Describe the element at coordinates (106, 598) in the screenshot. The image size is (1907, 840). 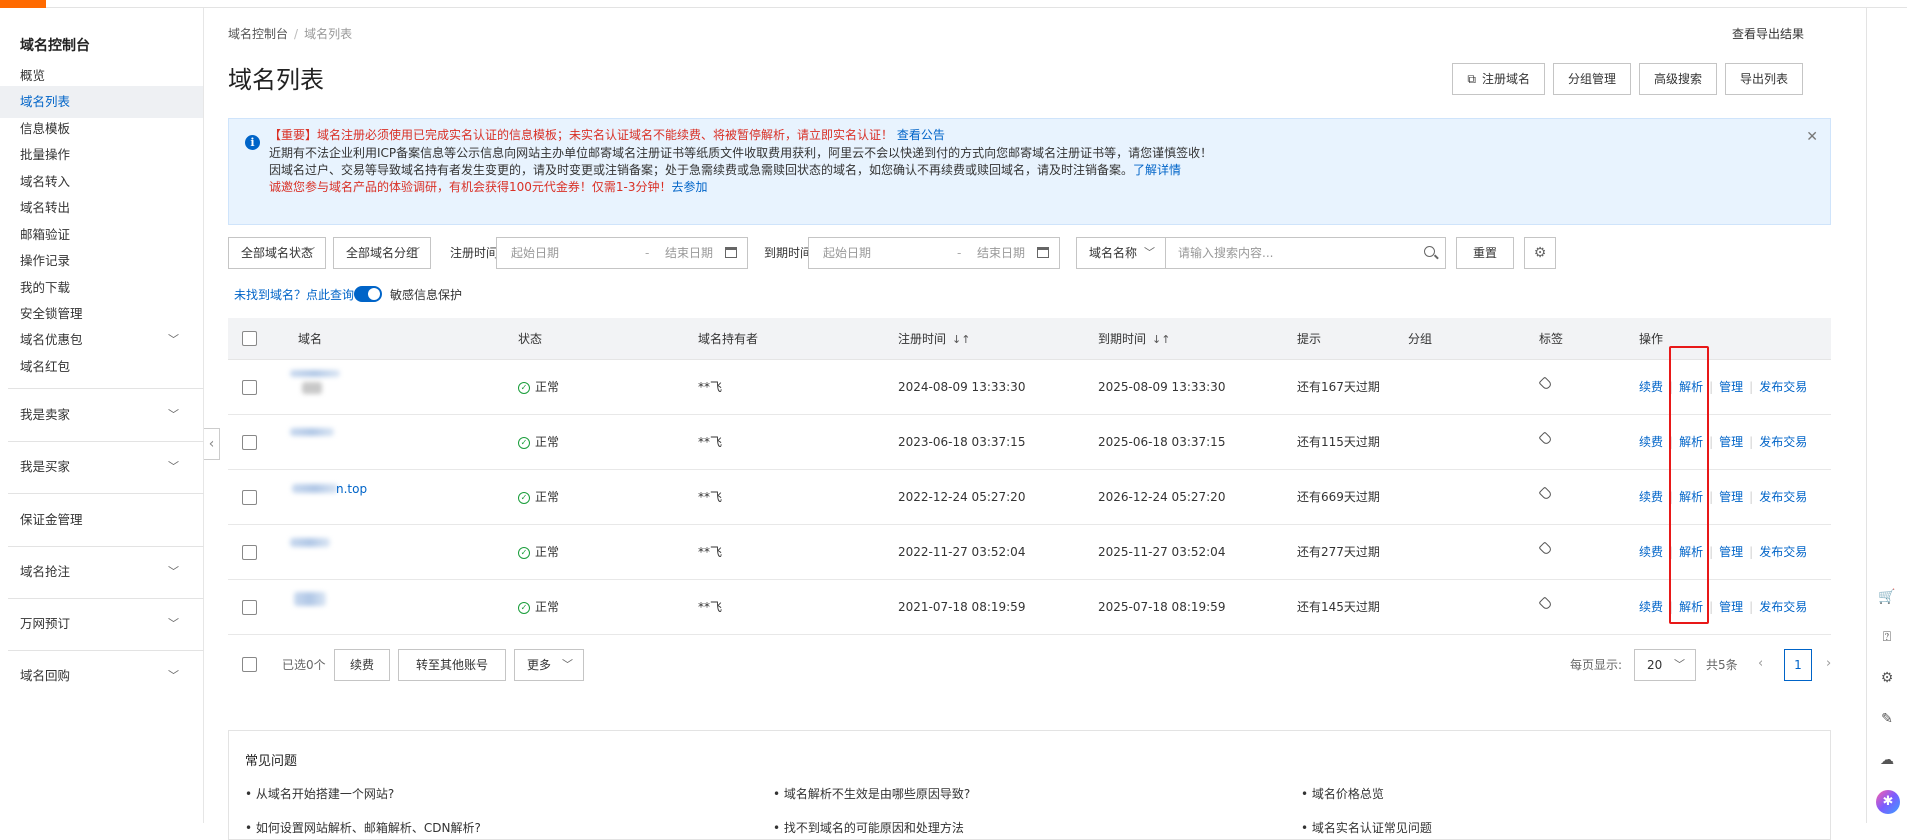
I see `divider` at that location.